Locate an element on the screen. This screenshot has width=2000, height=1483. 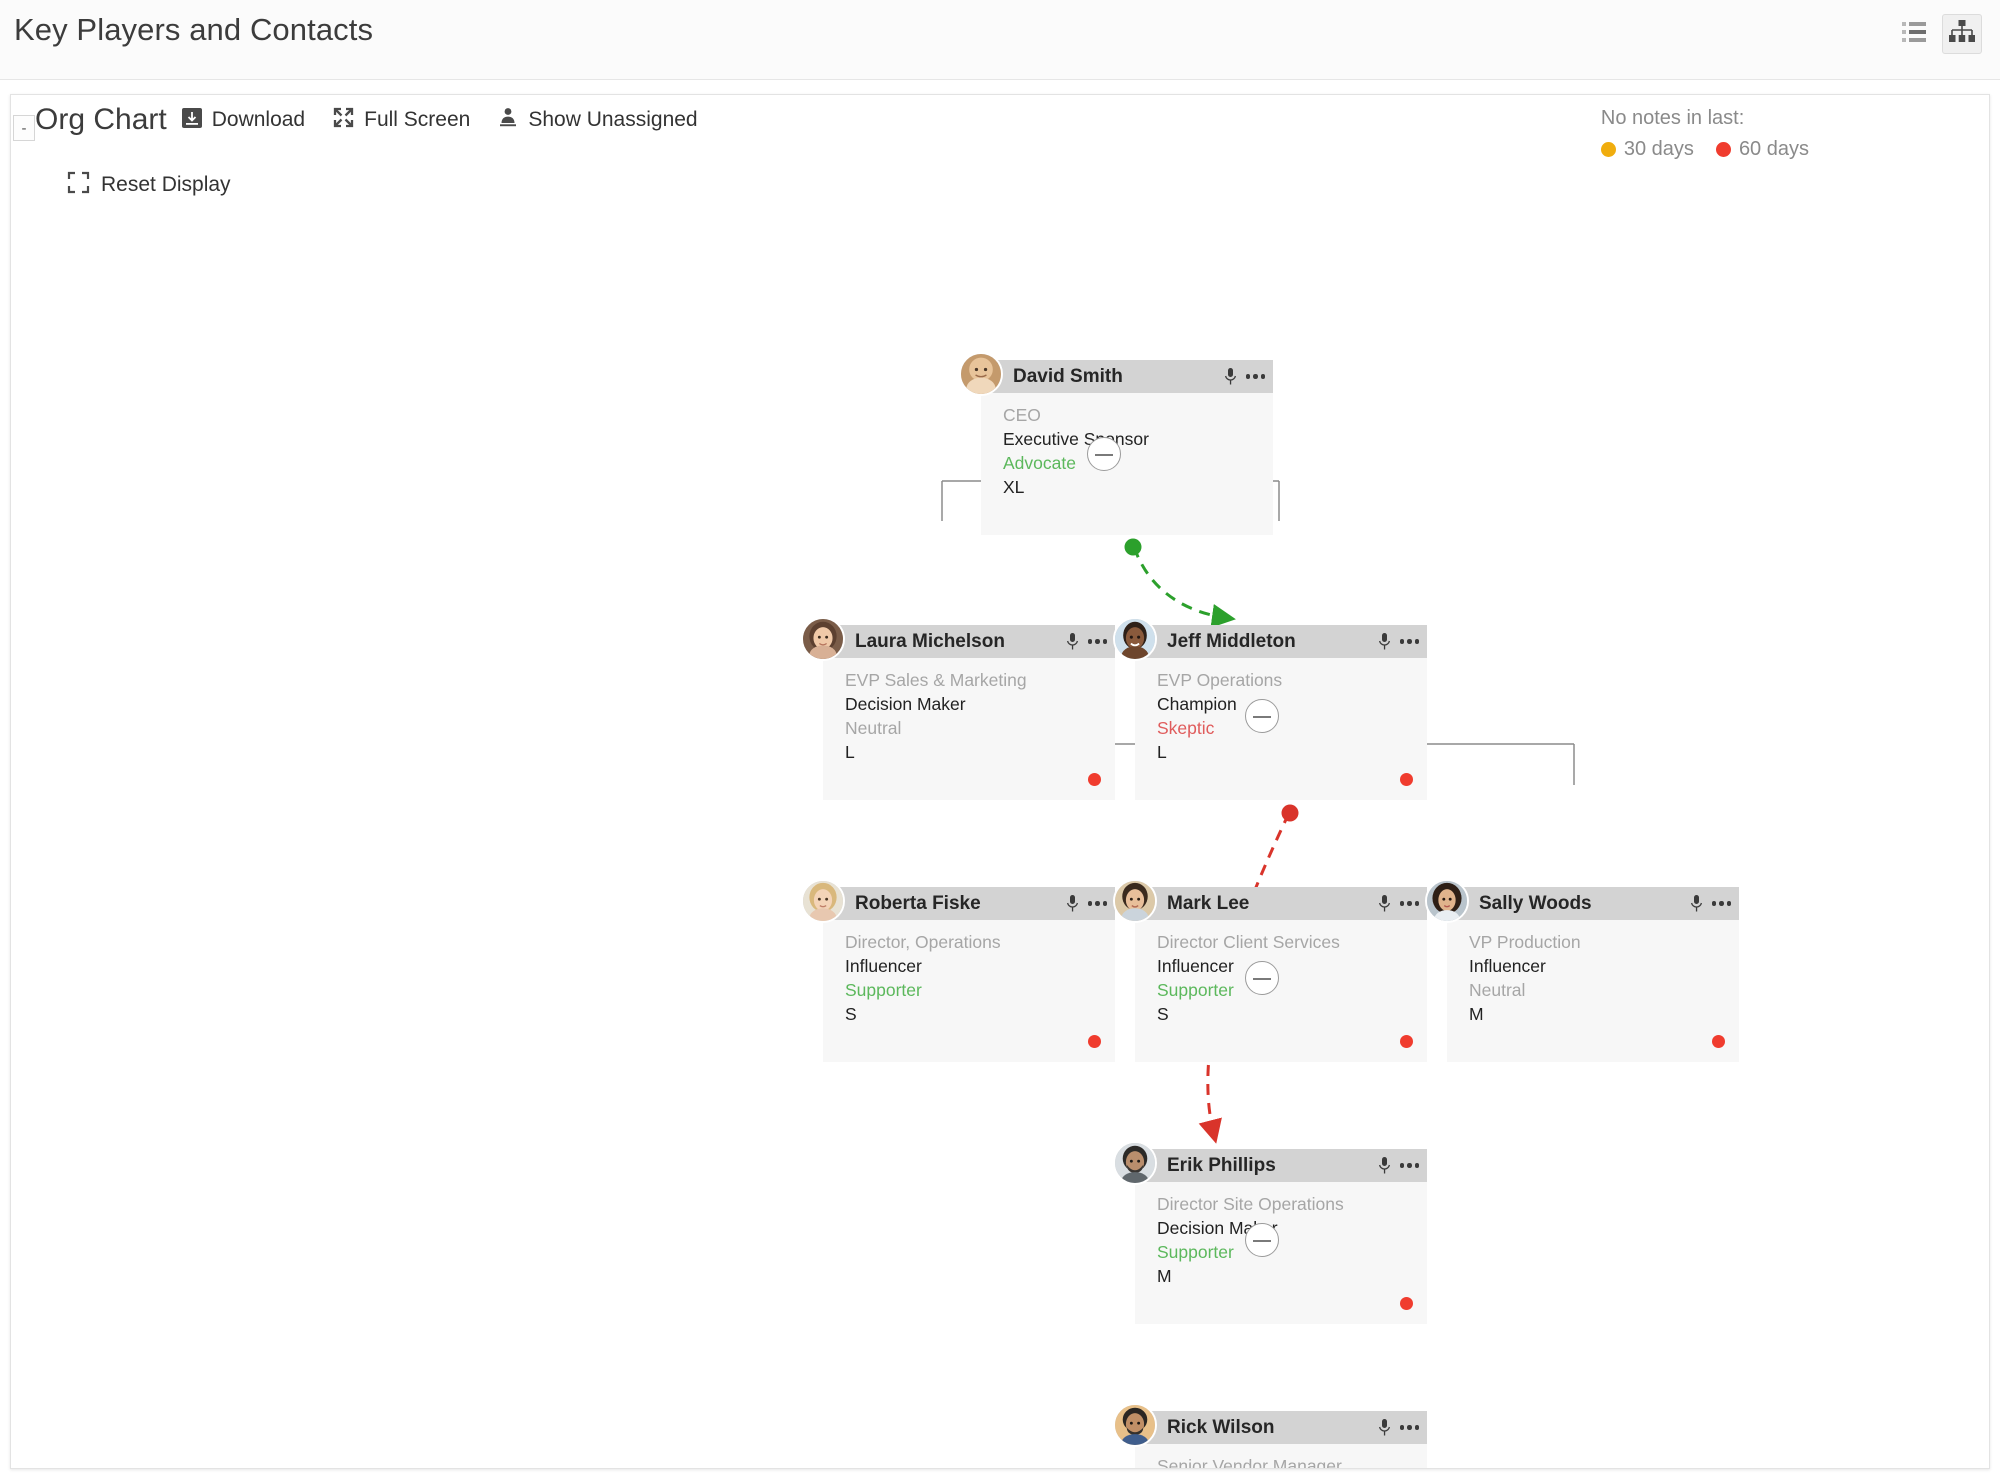
node-name: Jeff Middleton is located at coordinates (1231, 641).